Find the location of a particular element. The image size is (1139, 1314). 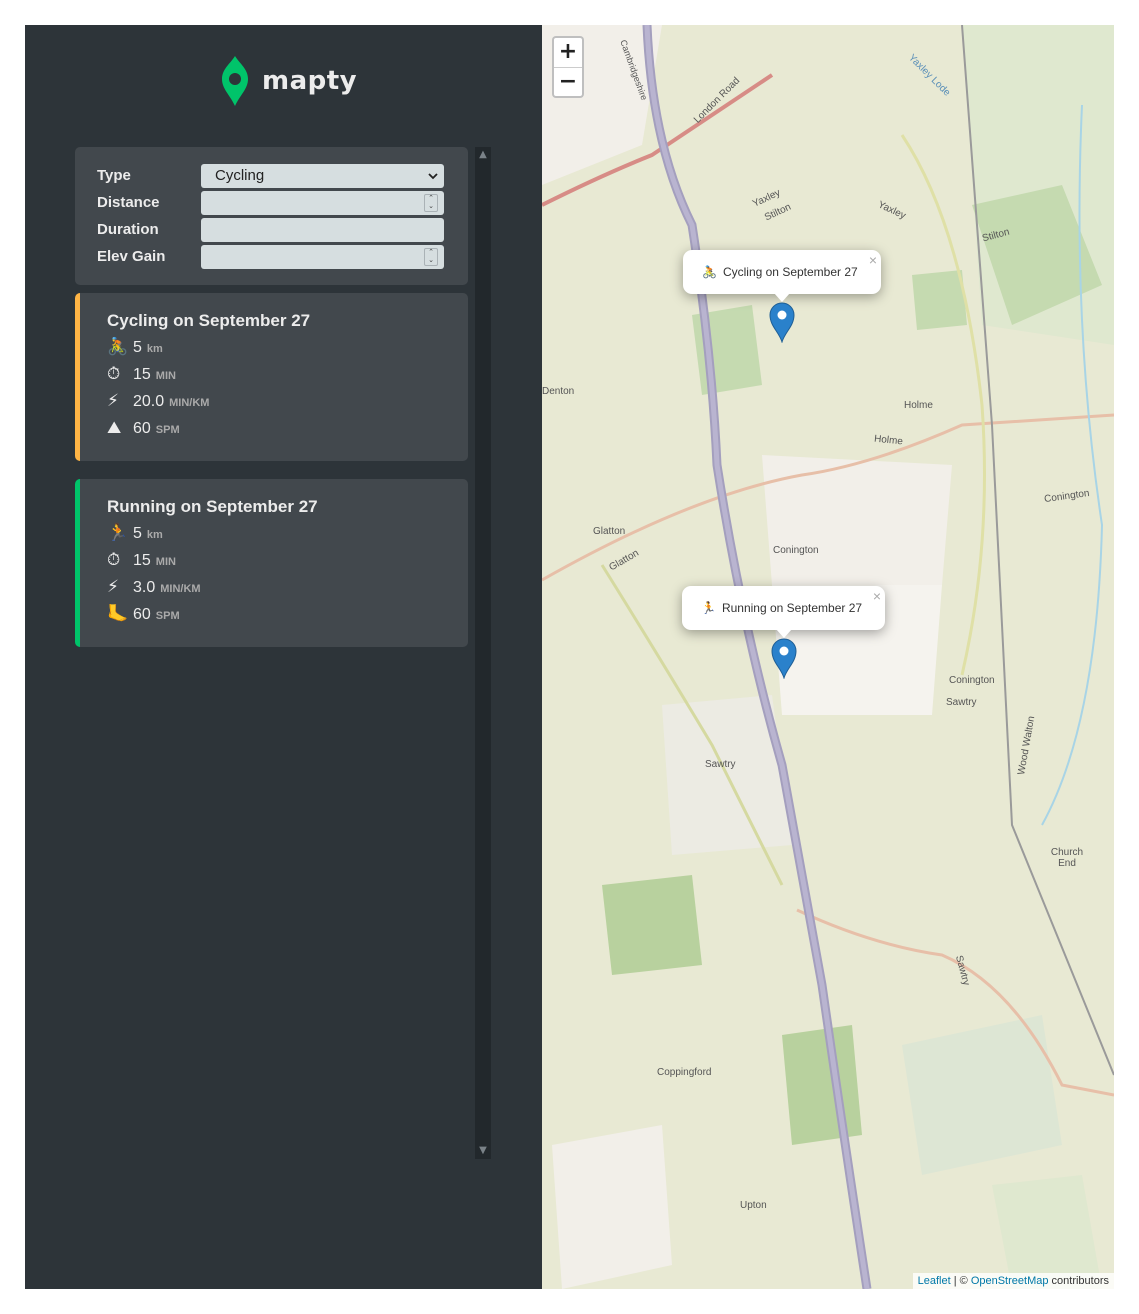

type-select: Cycling is located at coordinates (322, 175).